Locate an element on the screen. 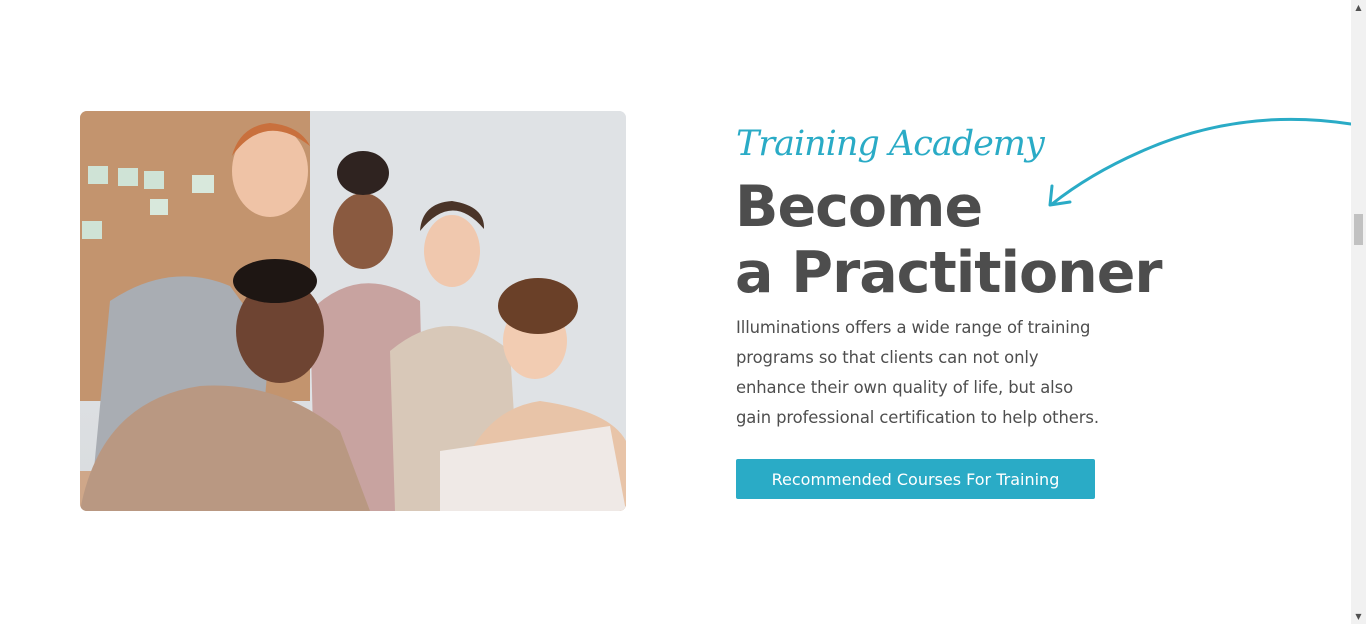 This screenshot has width=1366, height=624. section-headline: Become a Practitioner is located at coordinates (949, 240).